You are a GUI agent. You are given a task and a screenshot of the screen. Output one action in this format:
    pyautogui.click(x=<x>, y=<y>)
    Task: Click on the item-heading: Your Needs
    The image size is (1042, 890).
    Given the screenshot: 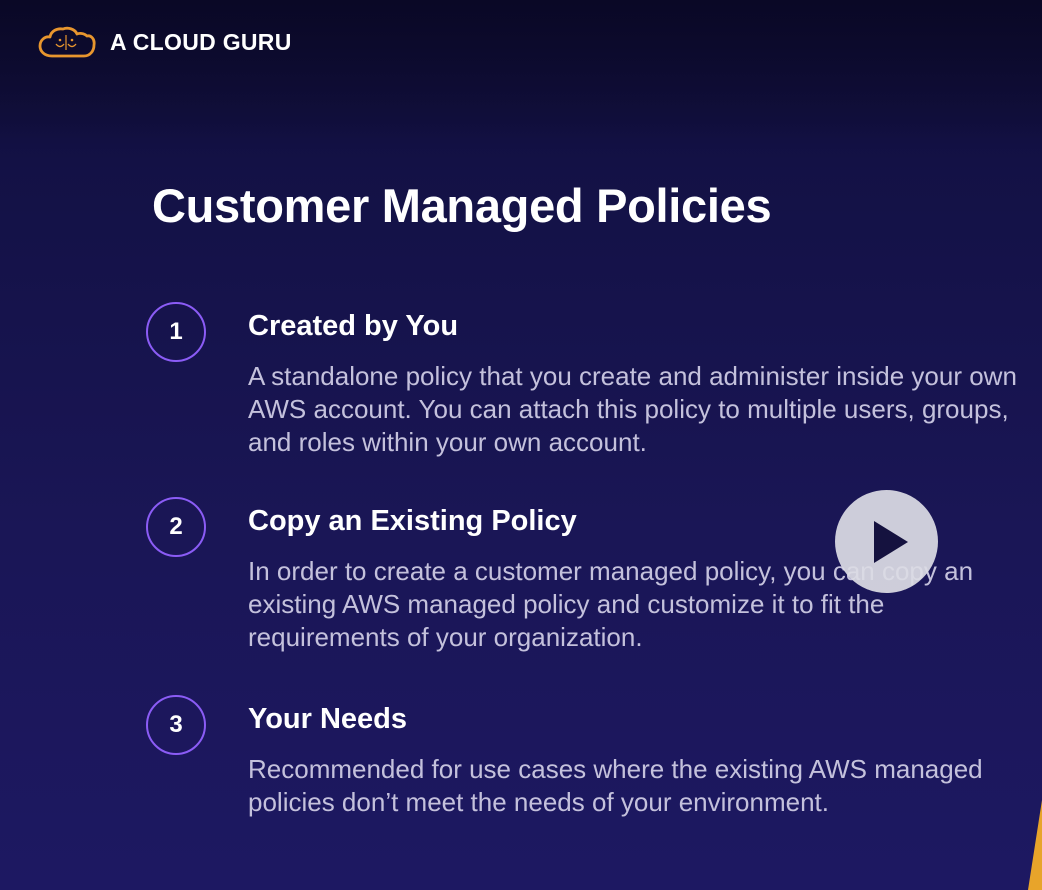 What is the action you would take?
    pyautogui.click(x=328, y=719)
    